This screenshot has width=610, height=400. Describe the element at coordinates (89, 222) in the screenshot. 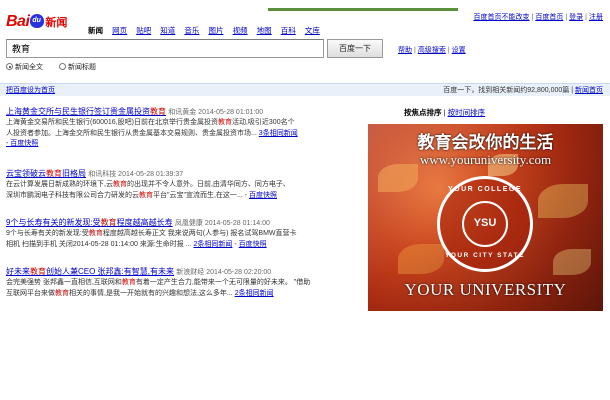

I see `result-title-link: 9个与长寿有关的新发现:受教育程度越高越长寿` at that location.